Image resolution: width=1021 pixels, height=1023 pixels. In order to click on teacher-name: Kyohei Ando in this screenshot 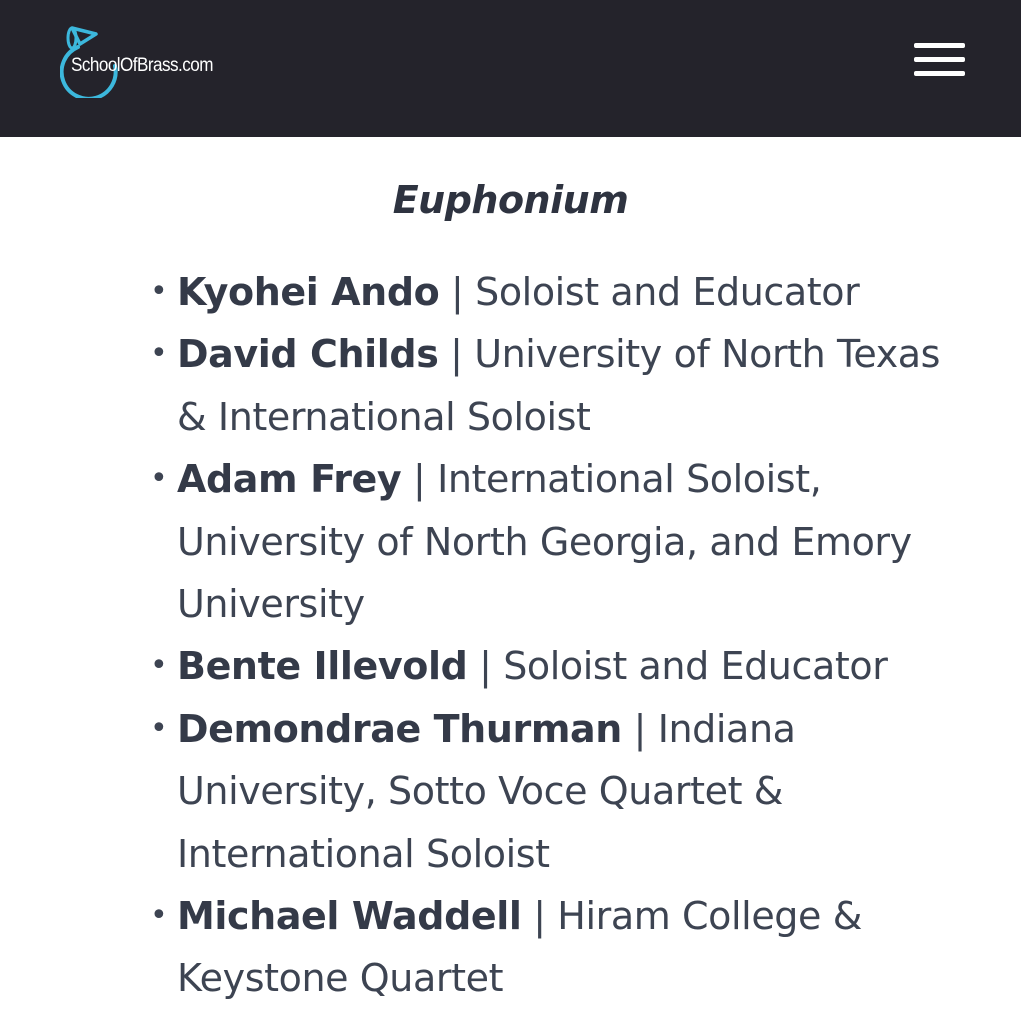, I will do `click(308, 292)`.